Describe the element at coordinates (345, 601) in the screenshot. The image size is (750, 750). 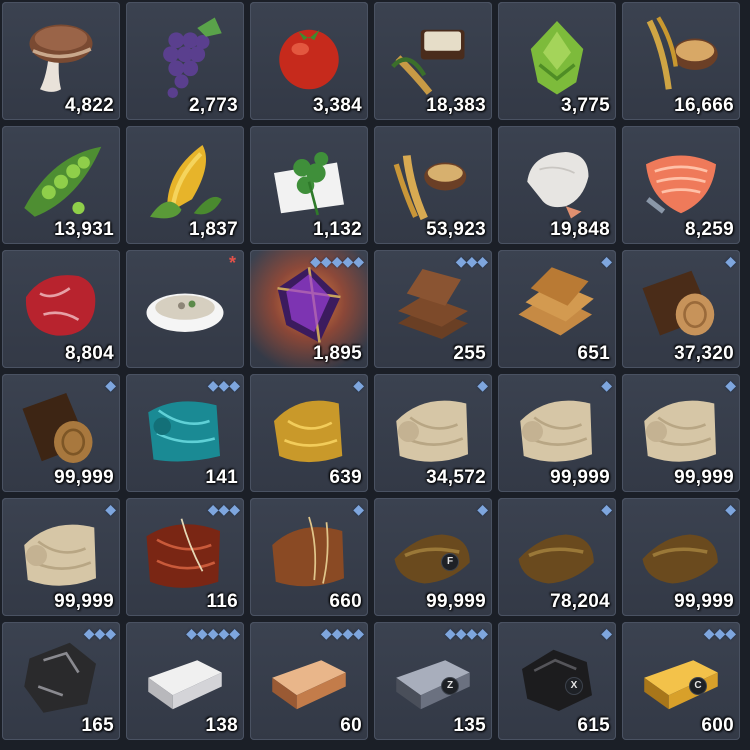
I see `item-quantity: 660` at that location.